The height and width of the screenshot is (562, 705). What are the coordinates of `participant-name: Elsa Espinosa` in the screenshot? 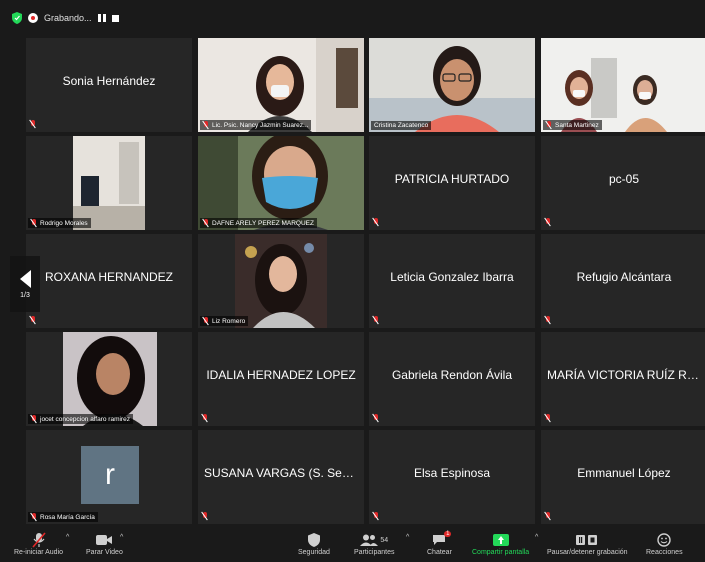 It's located at (452, 473).